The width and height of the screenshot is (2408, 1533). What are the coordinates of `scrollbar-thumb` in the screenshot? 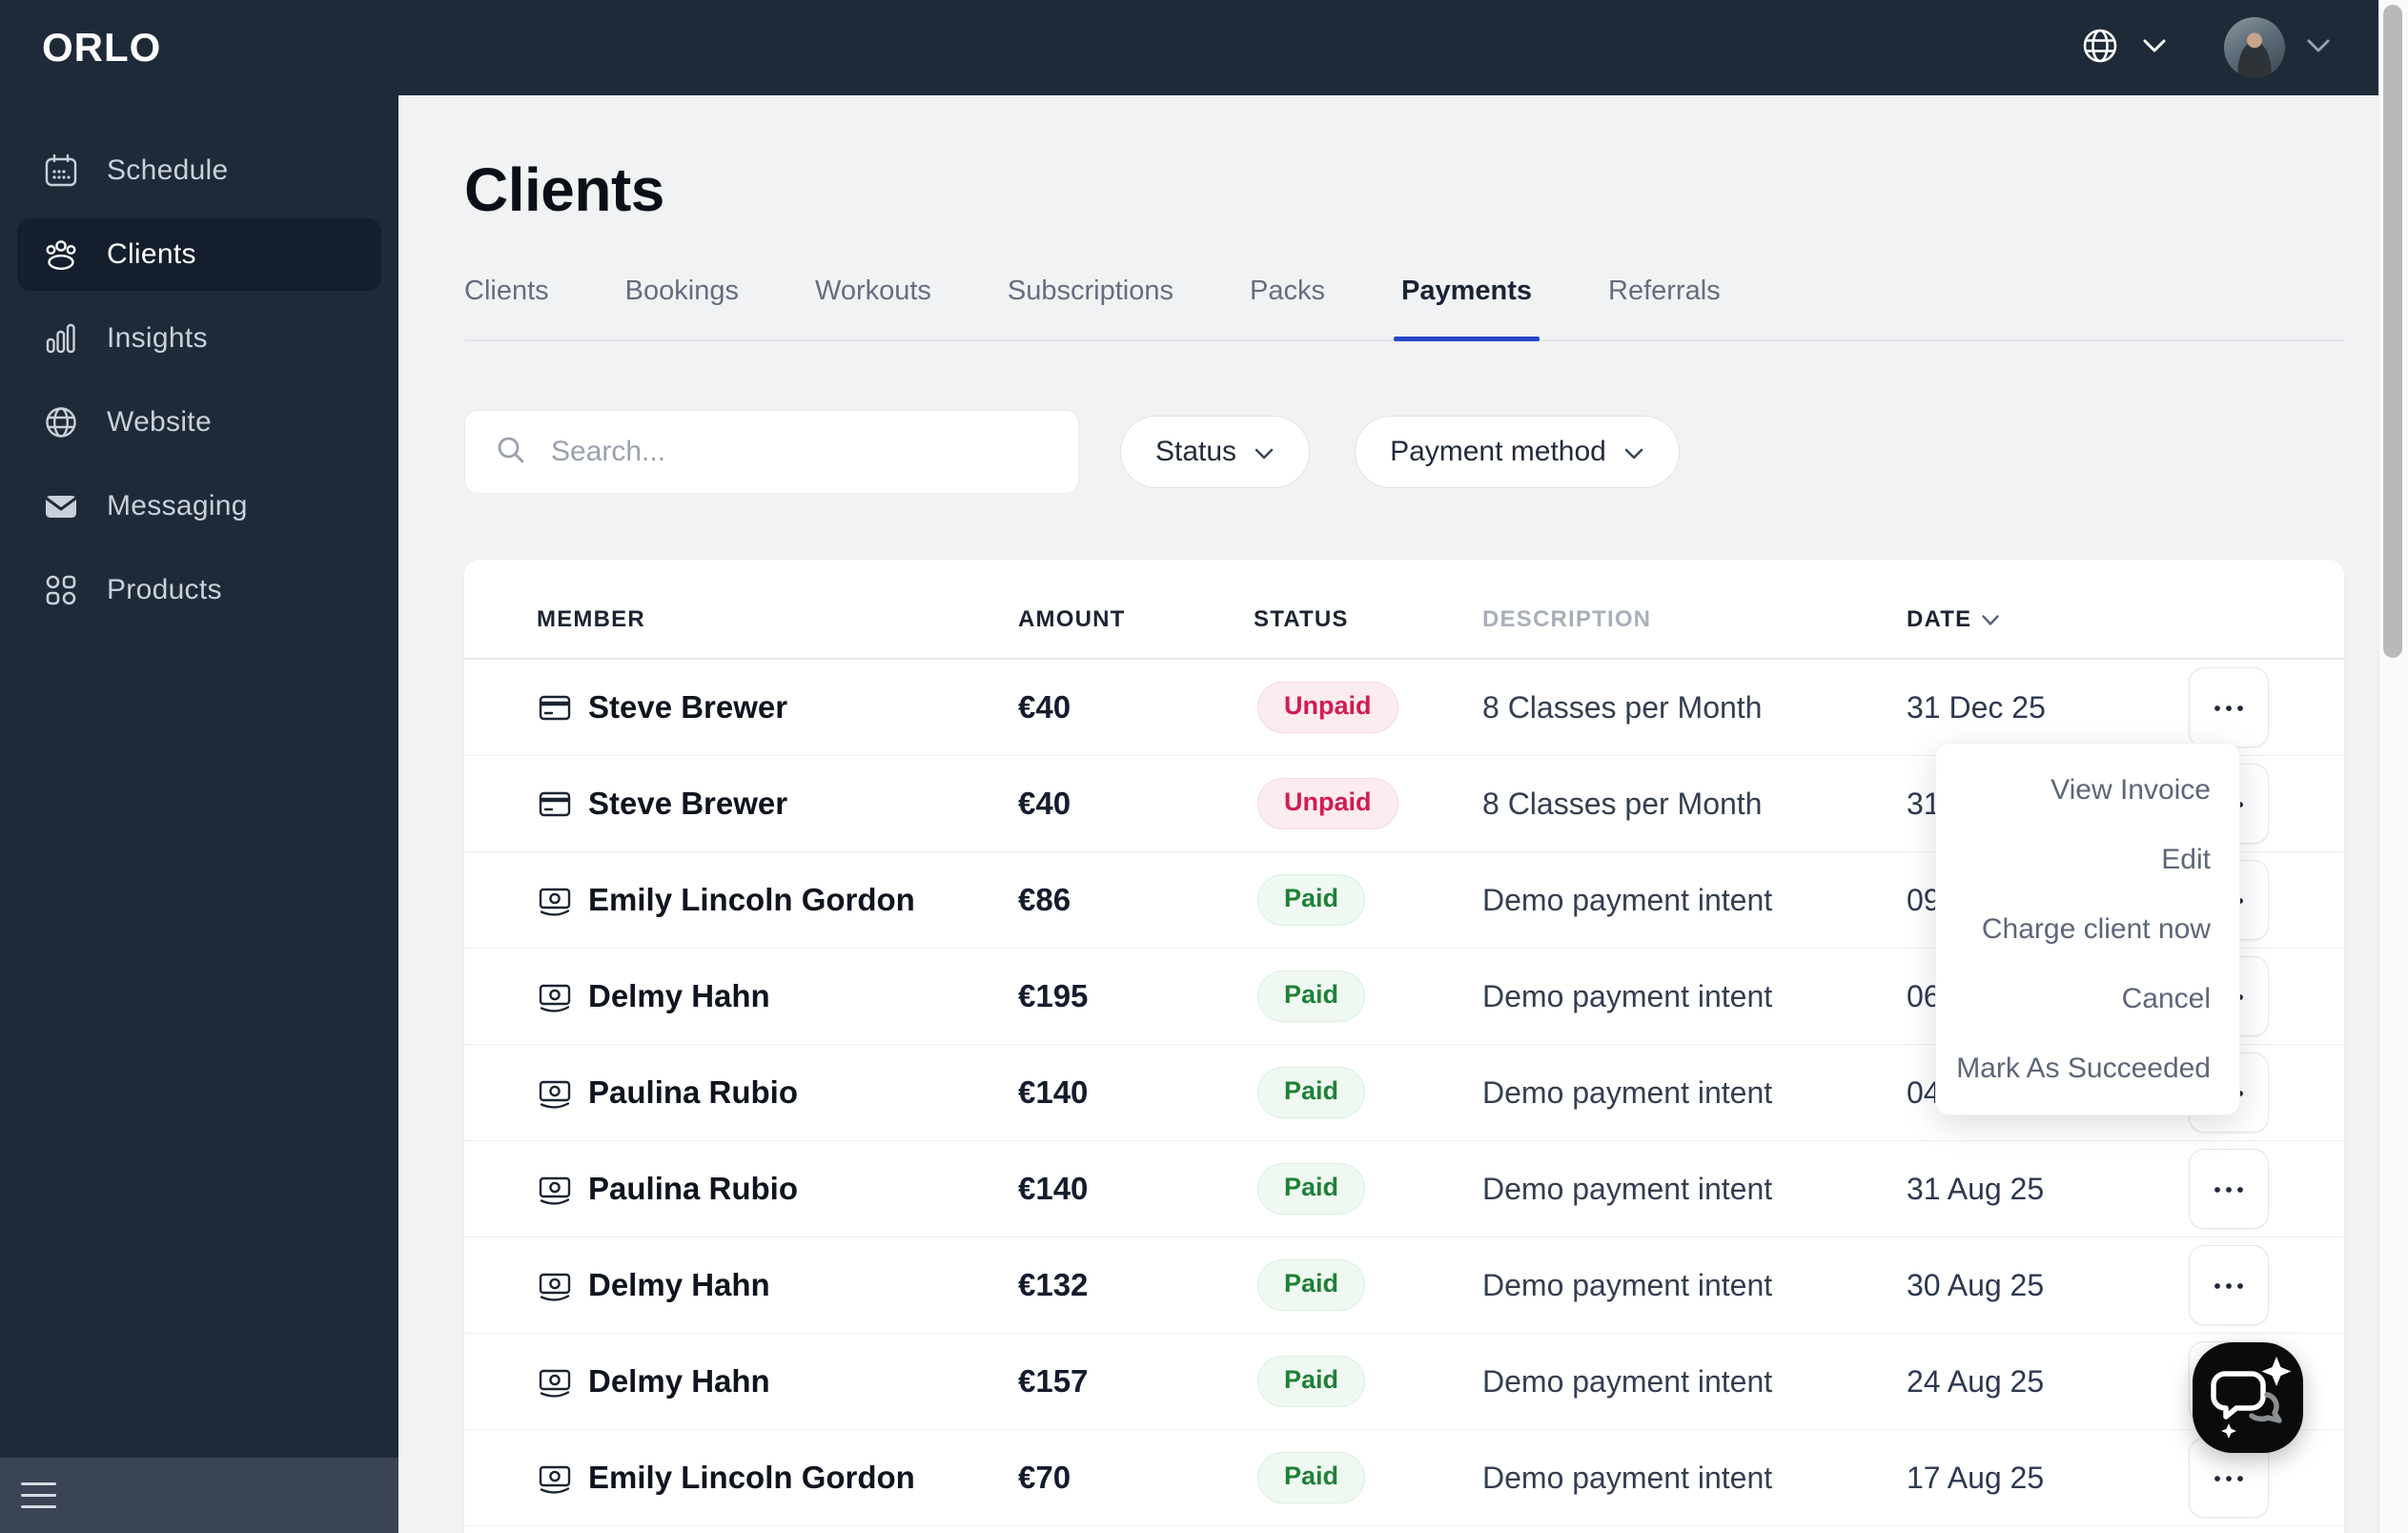 It's located at (2392, 331).